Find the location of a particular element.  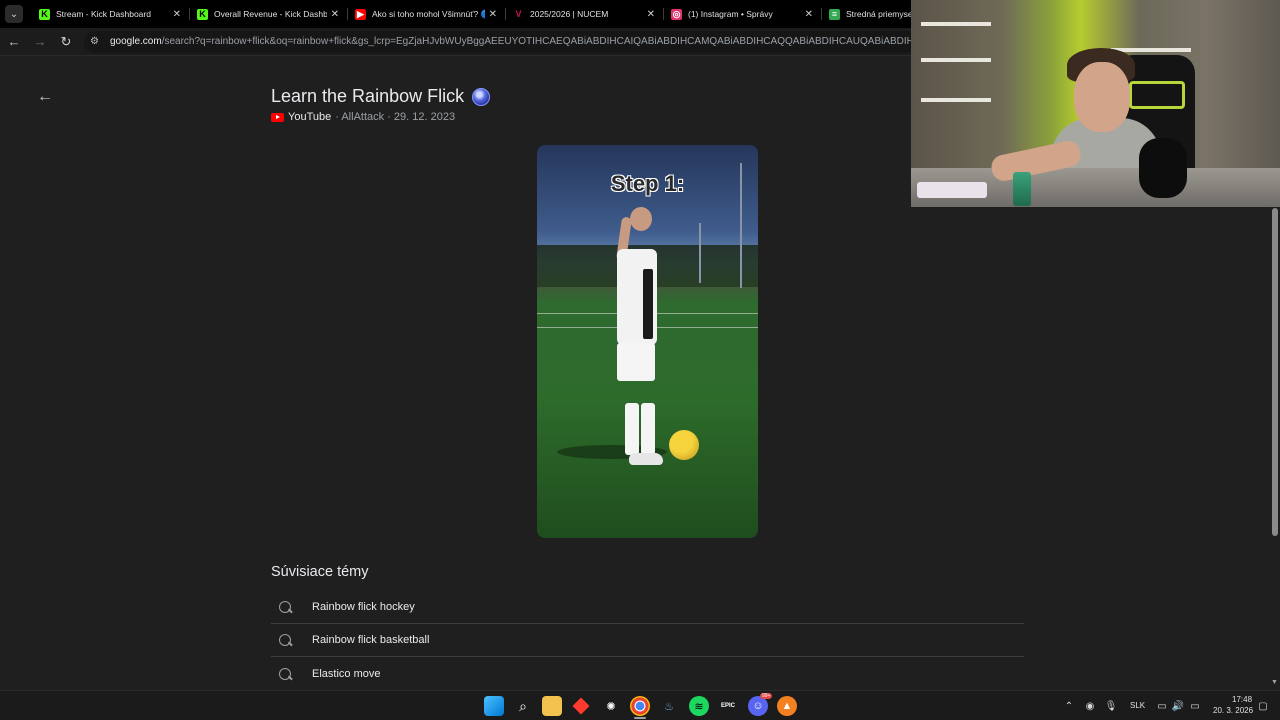

clock-date: 20. 3. 2026 is located at coordinates (1233, 710).